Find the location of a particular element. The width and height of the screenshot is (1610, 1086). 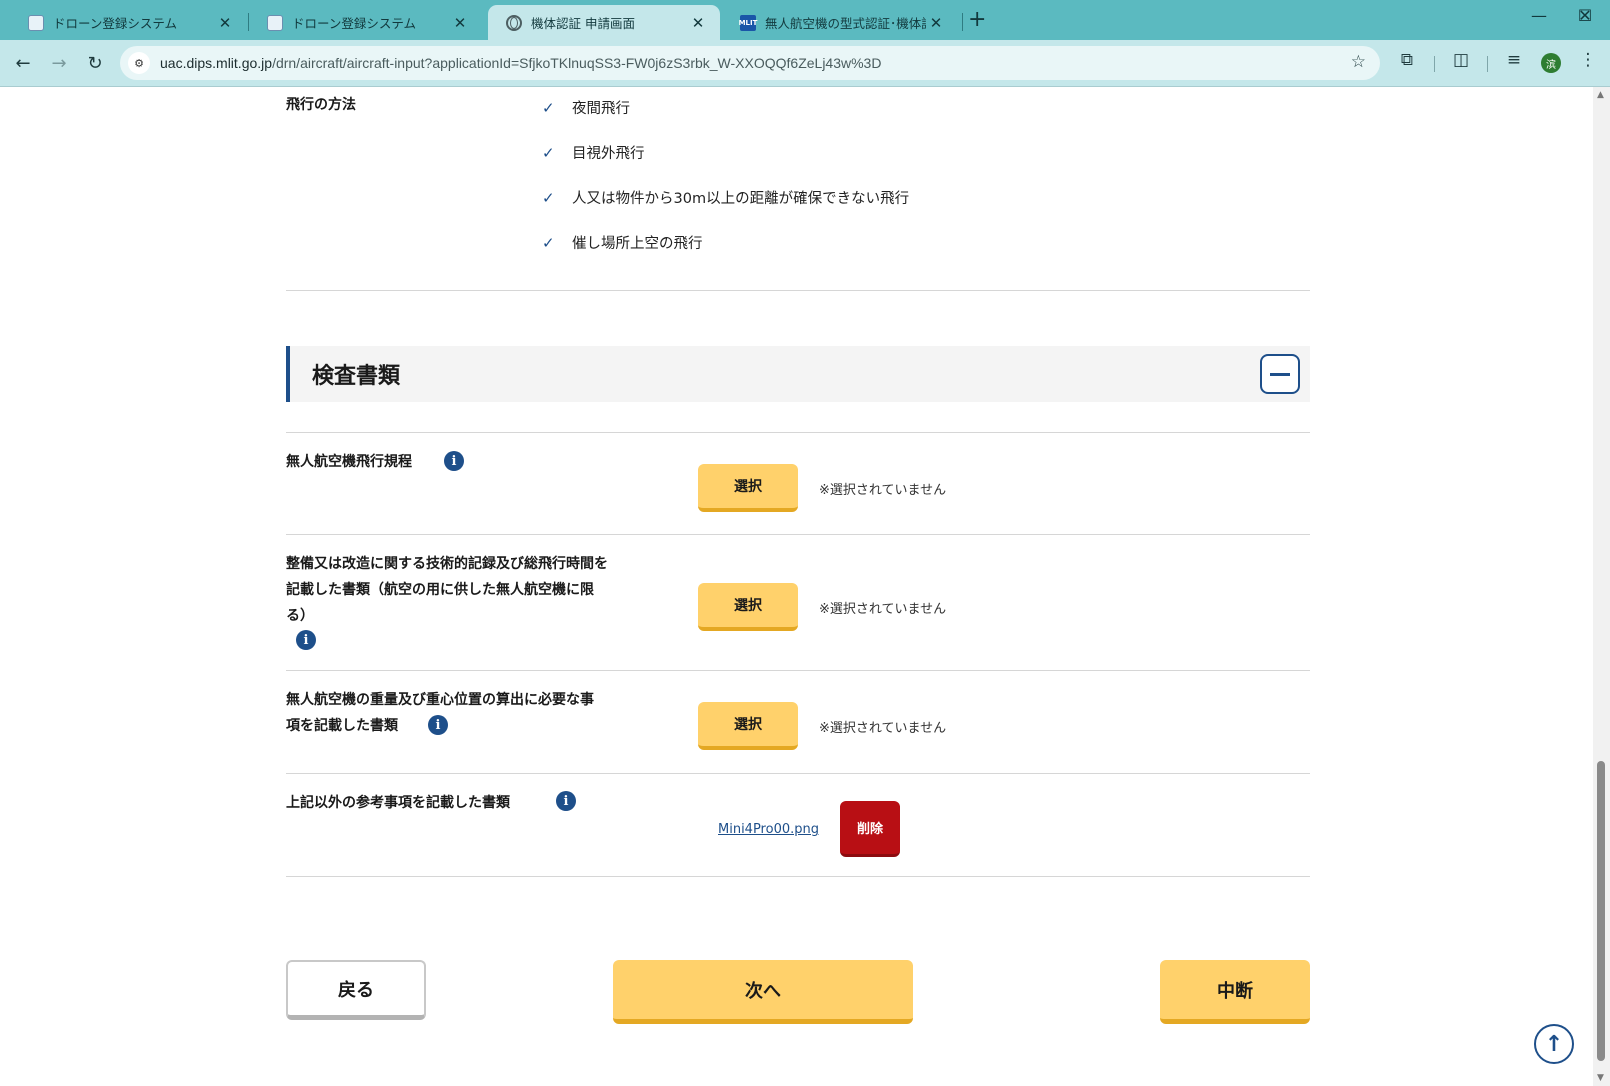

flight-method-item: ✓ 催し場所上空の飛行 is located at coordinates (622, 242).